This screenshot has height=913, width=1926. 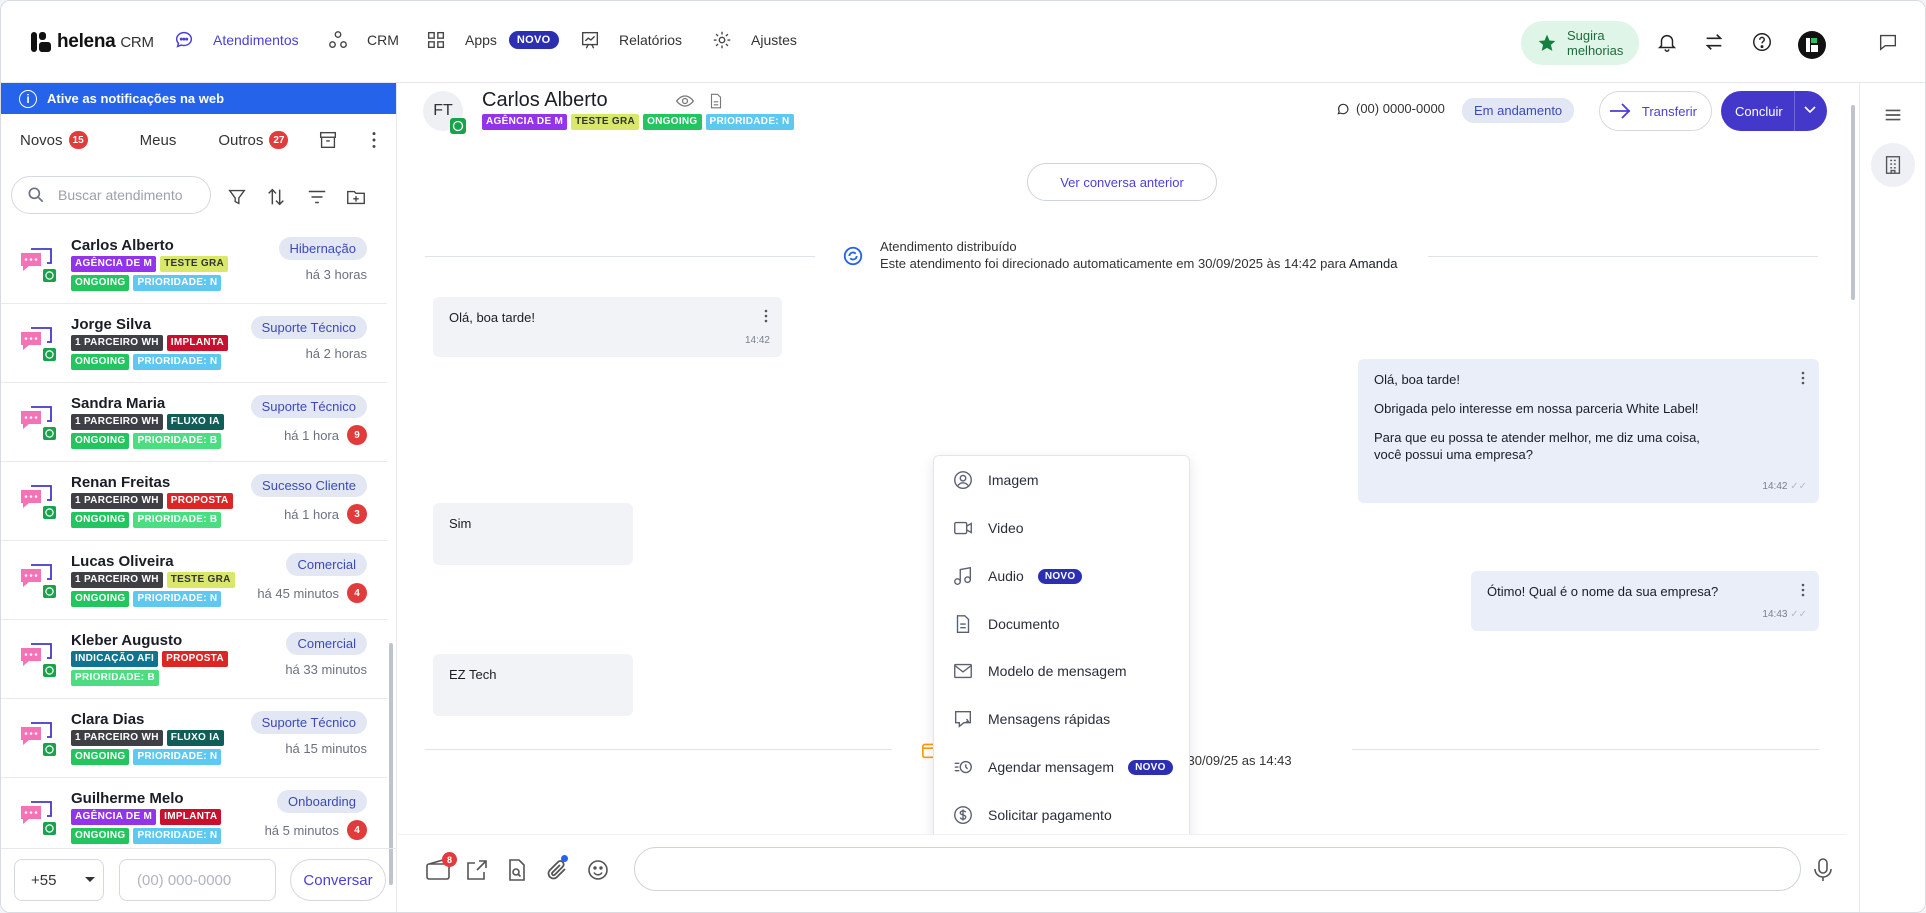 I want to click on nav-relatorios-label: Relatórios, so click(x=651, y=40).